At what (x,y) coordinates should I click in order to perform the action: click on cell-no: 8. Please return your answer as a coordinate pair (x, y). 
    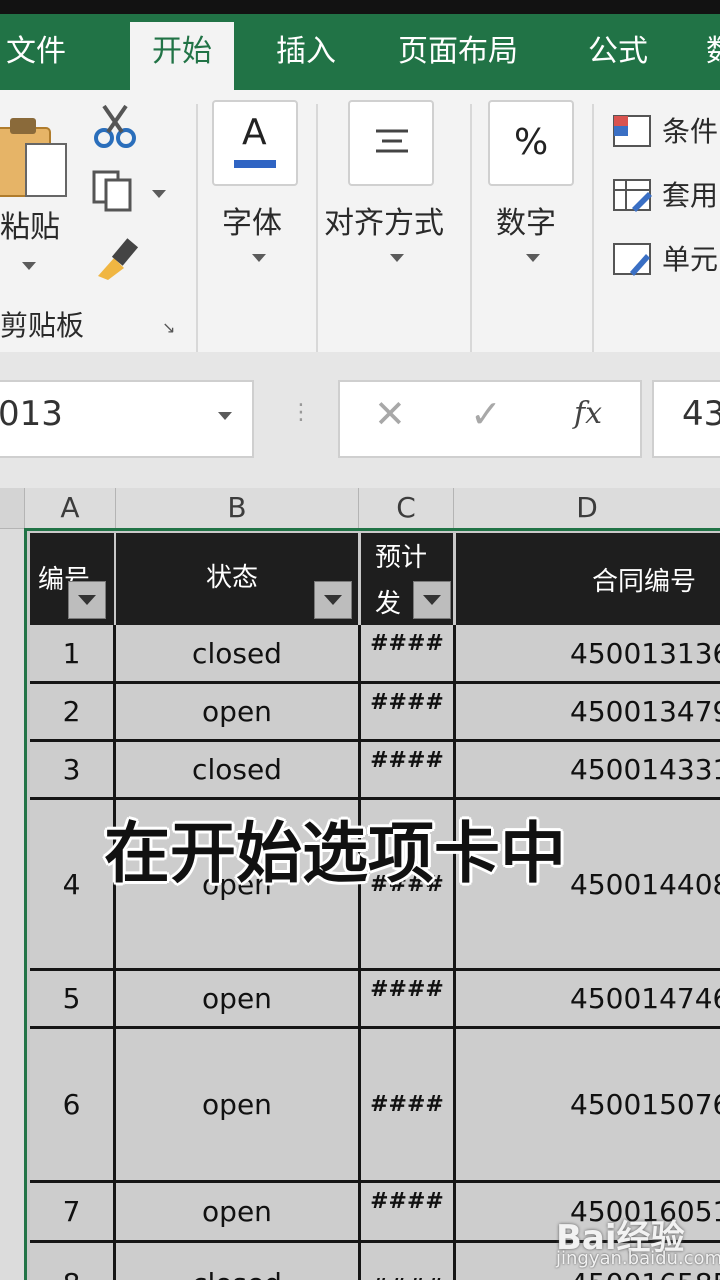
    Looking at the image, I should click on (73, 1261).